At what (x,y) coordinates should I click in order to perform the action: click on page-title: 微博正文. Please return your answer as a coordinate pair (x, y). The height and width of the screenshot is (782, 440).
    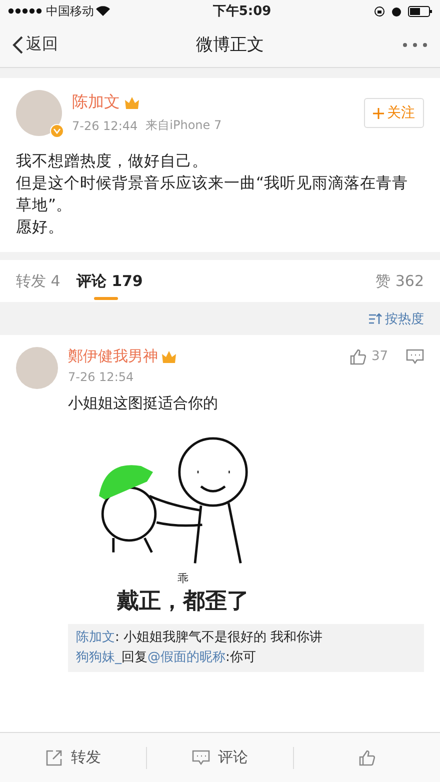
    Looking at the image, I should click on (230, 45).